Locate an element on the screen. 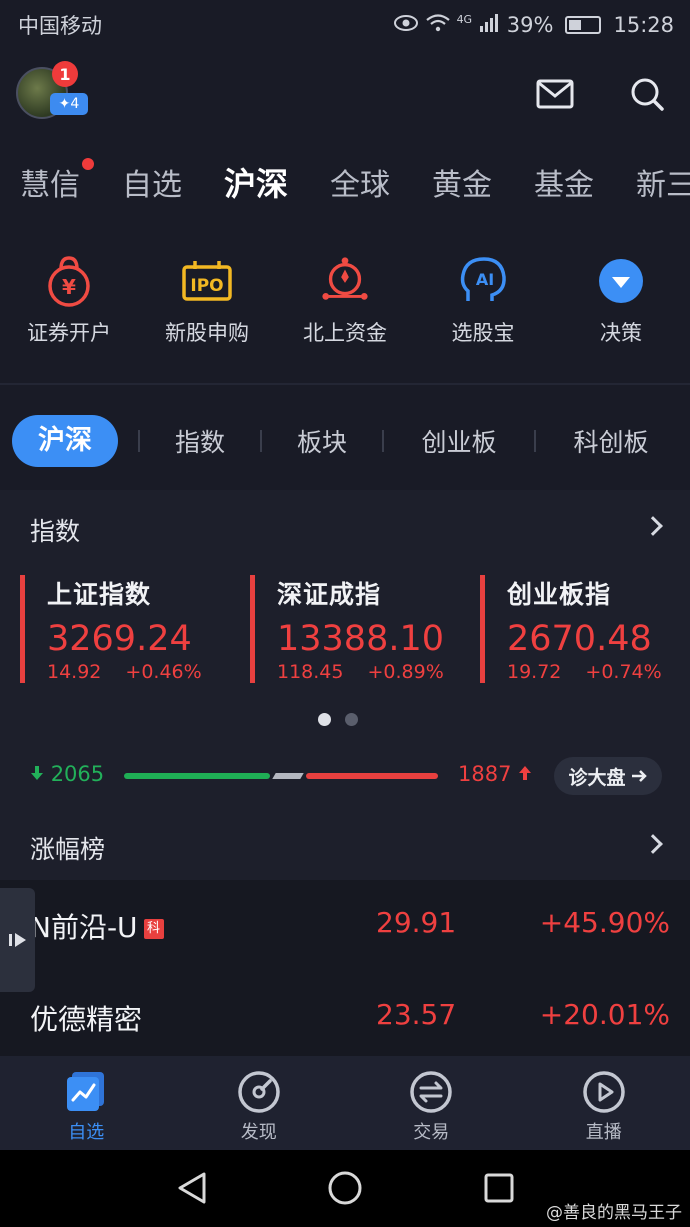 The width and height of the screenshot is (690, 1227). expand-icon is located at coordinates (17, 940).